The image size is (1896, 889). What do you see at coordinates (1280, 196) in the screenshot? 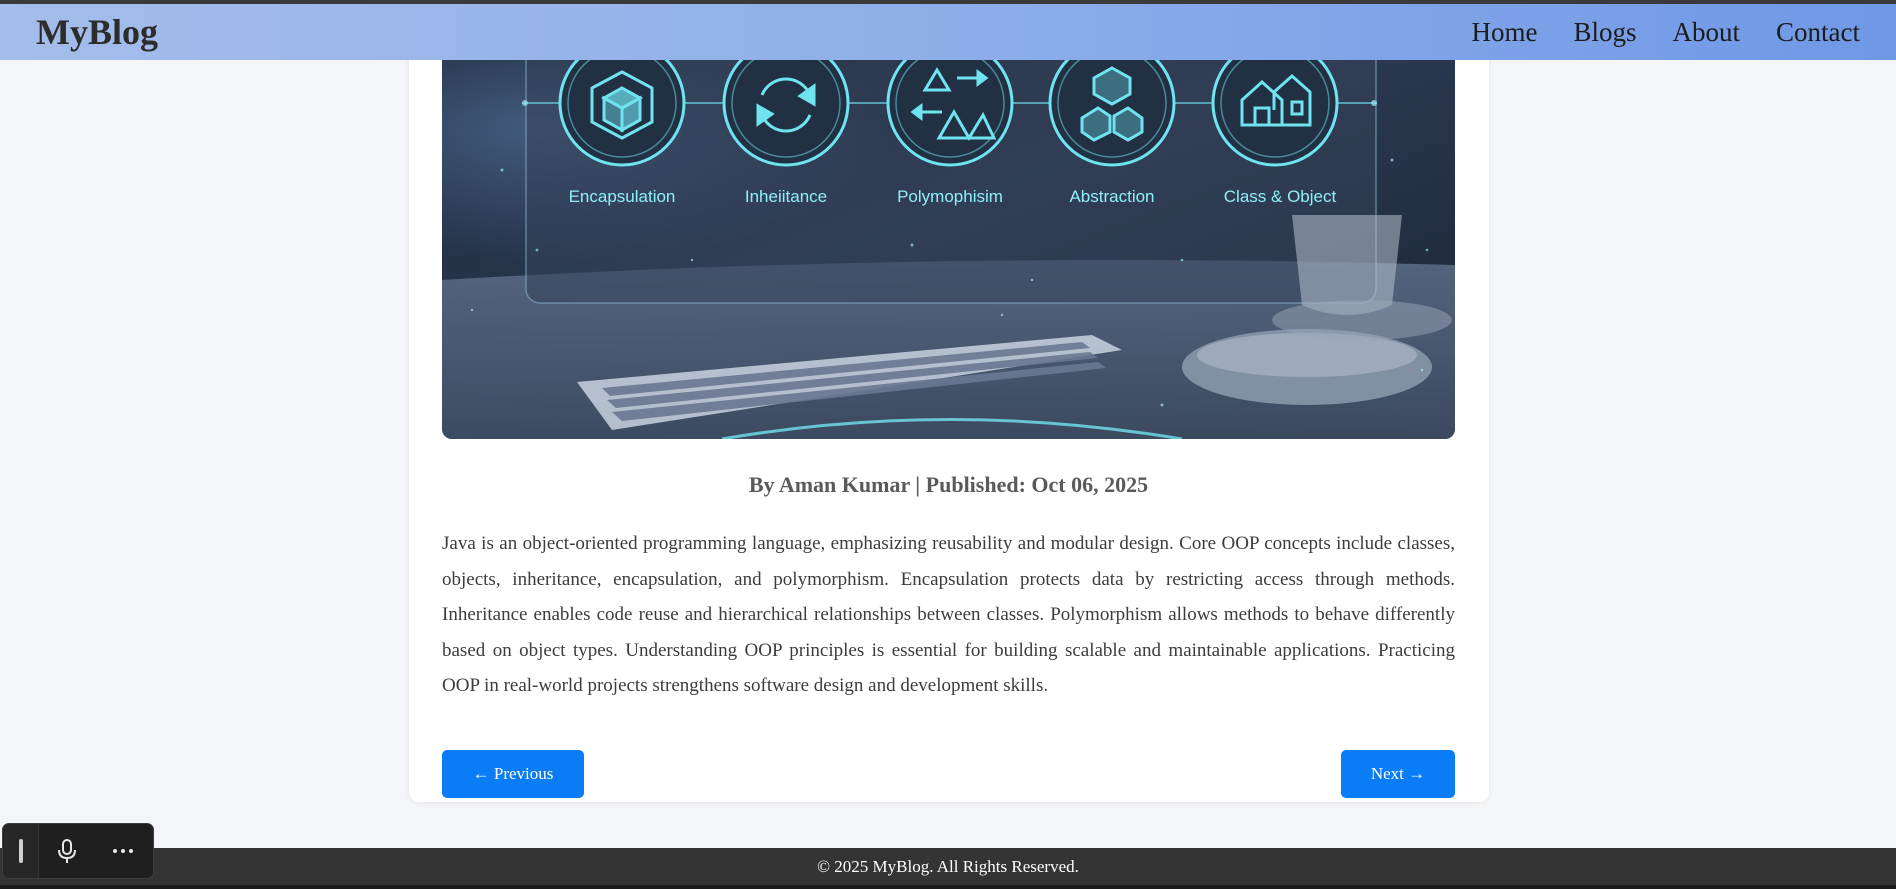
I see `hero-label-class-object: Class & Object` at bounding box center [1280, 196].